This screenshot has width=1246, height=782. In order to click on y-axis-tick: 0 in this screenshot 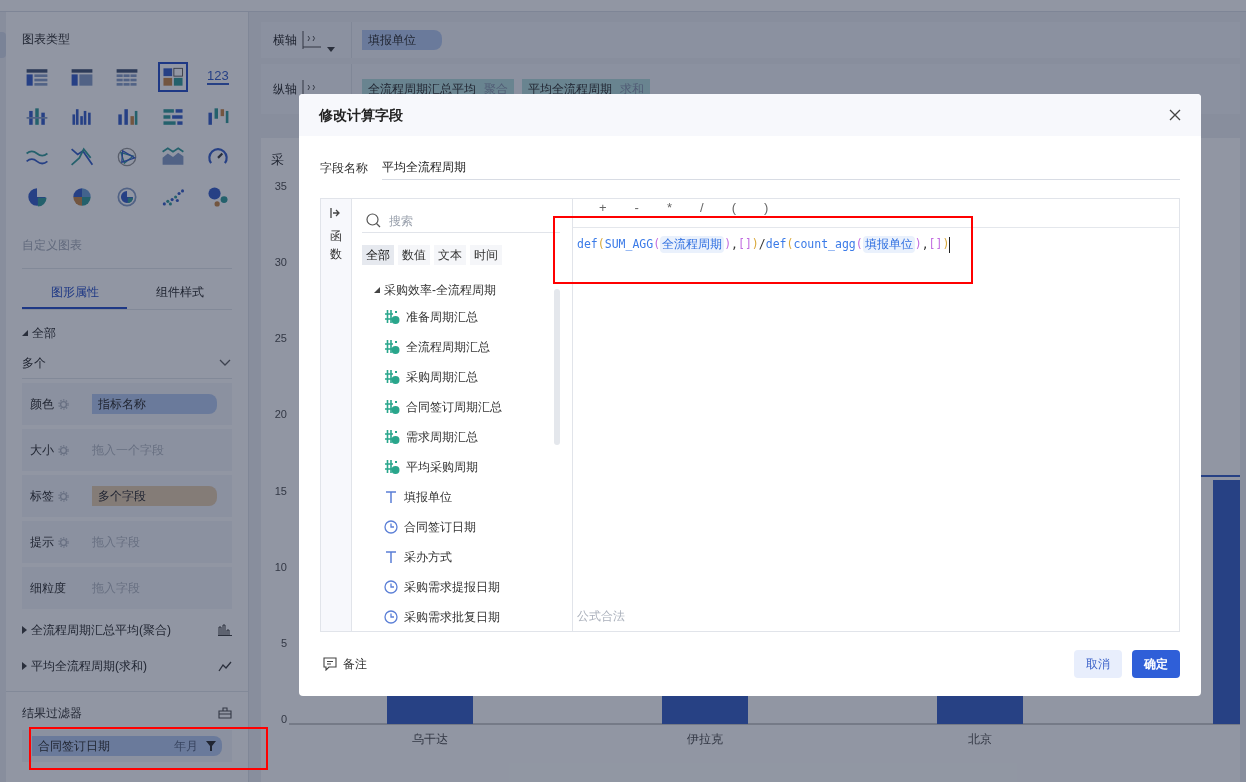, I will do `click(283, 719)`.